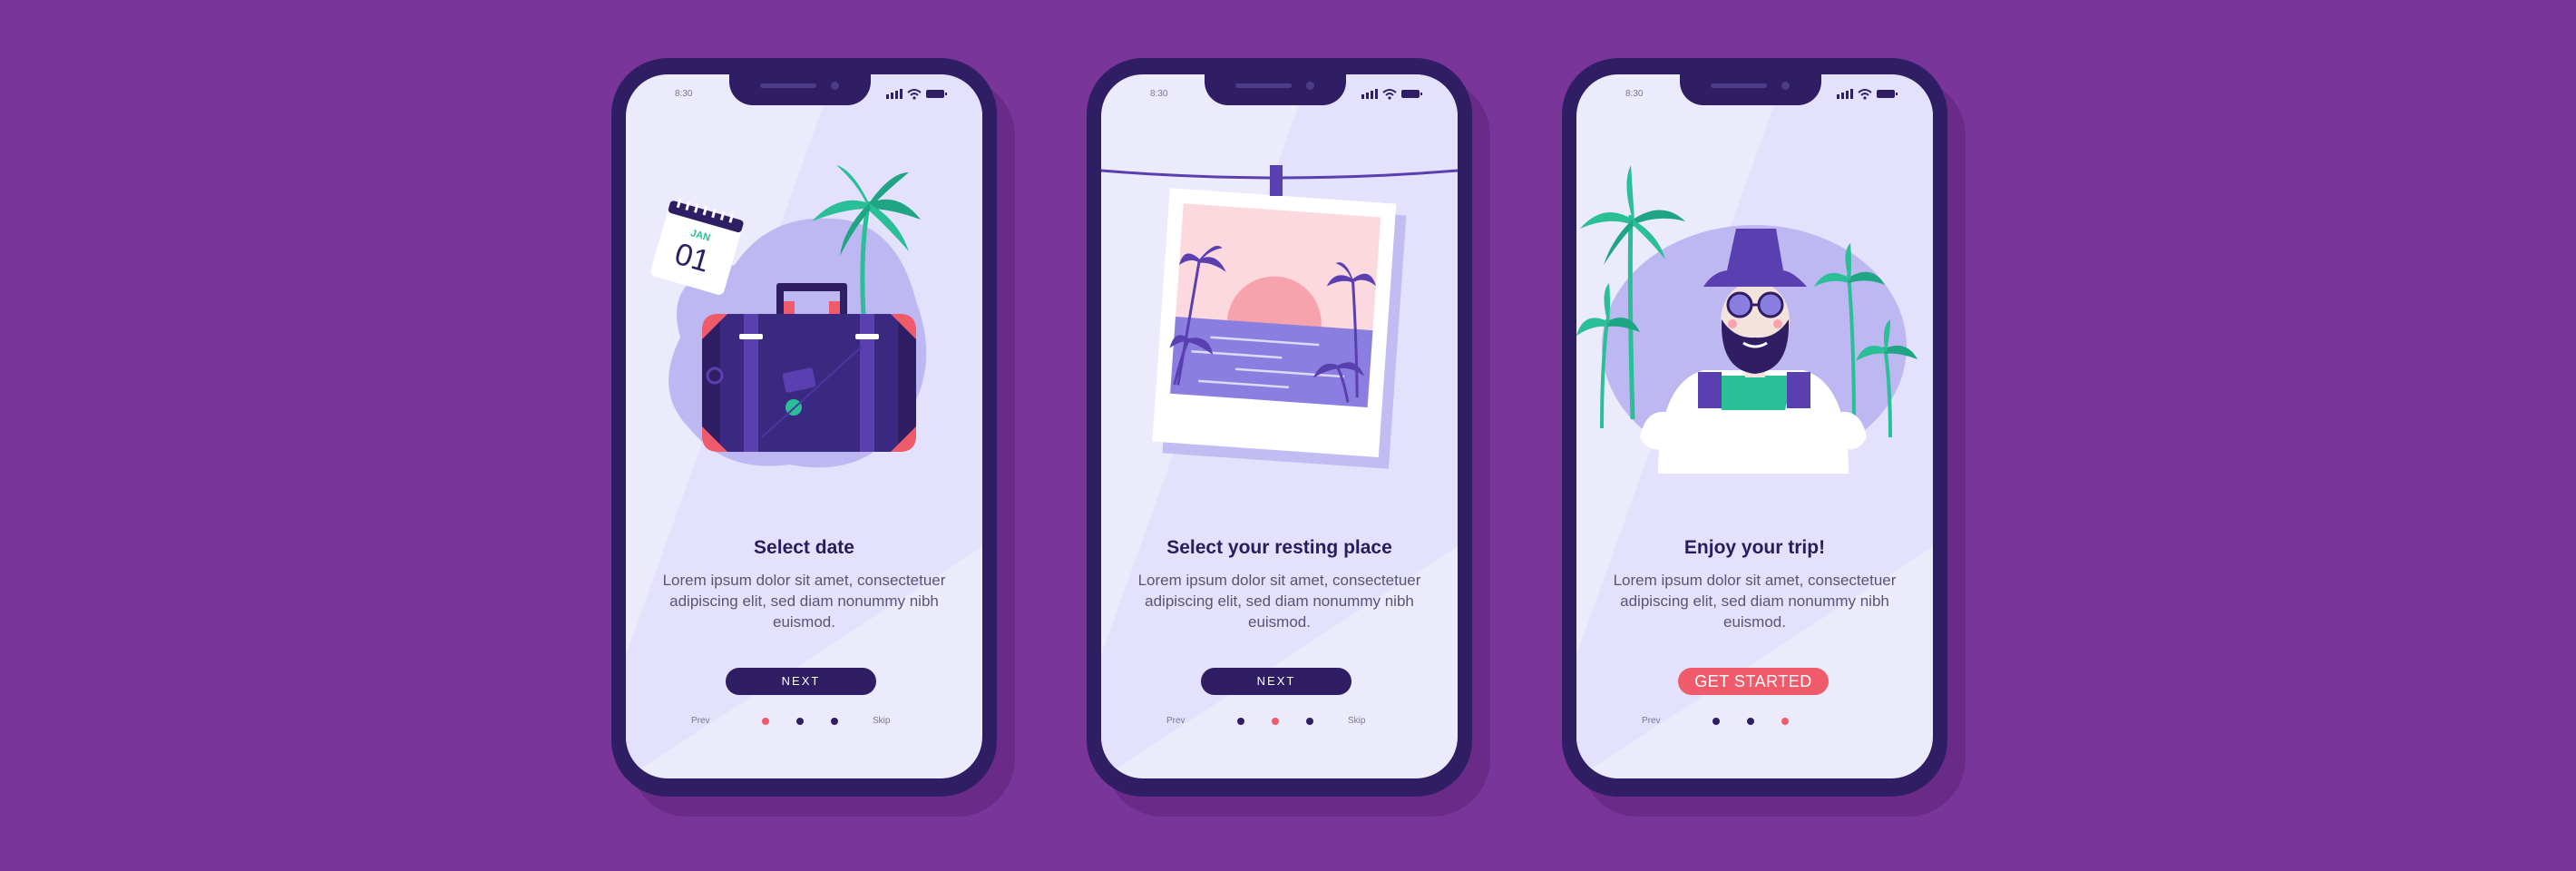 This screenshot has height=871, width=2576. What do you see at coordinates (1754, 547) in the screenshot?
I see `screen-title: Enjoy your trip!` at bounding box center [1754, 547].